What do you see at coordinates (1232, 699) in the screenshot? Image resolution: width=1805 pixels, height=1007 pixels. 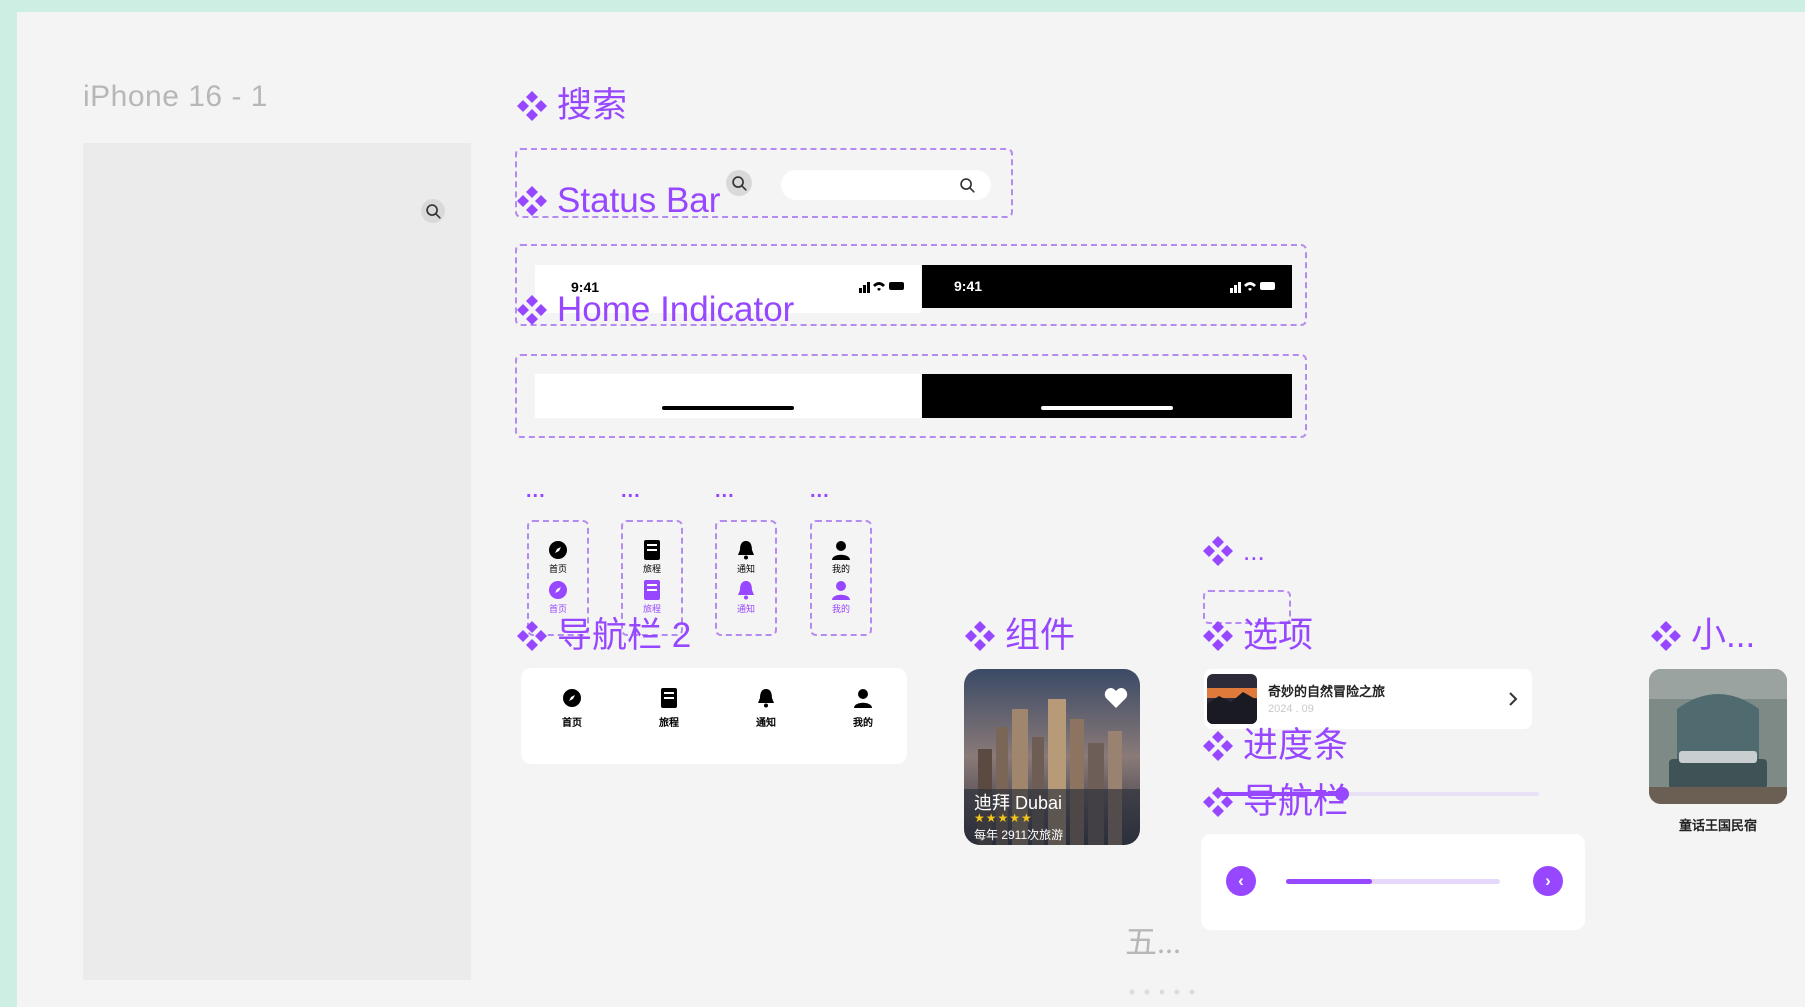 I see `option-thumbnail` at bounding box center [1232, 699].